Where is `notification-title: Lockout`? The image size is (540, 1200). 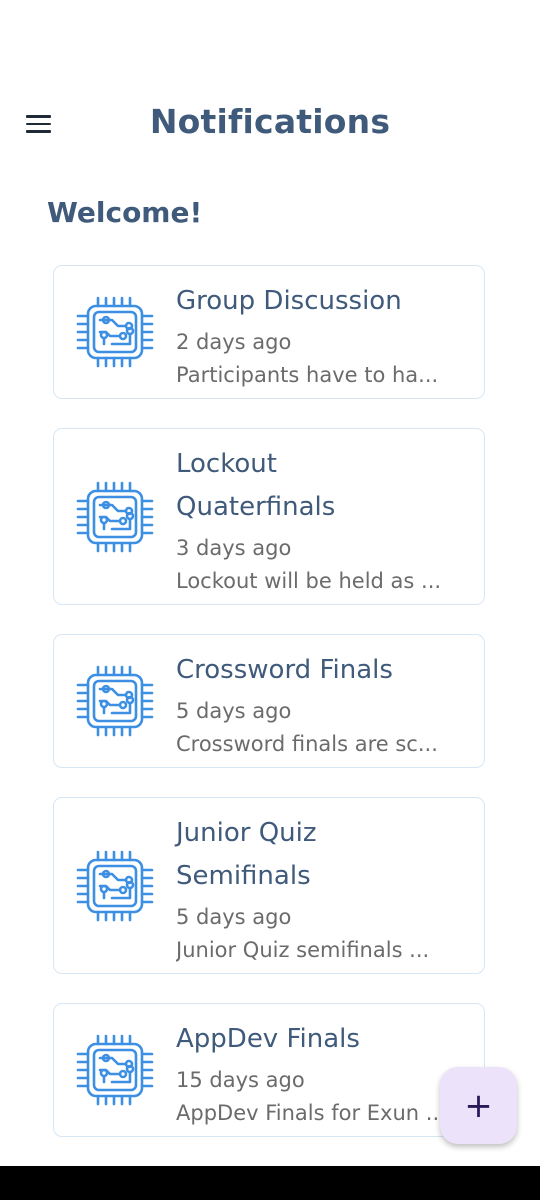
notification-title: Lockout is located at coordinates (226, 464).